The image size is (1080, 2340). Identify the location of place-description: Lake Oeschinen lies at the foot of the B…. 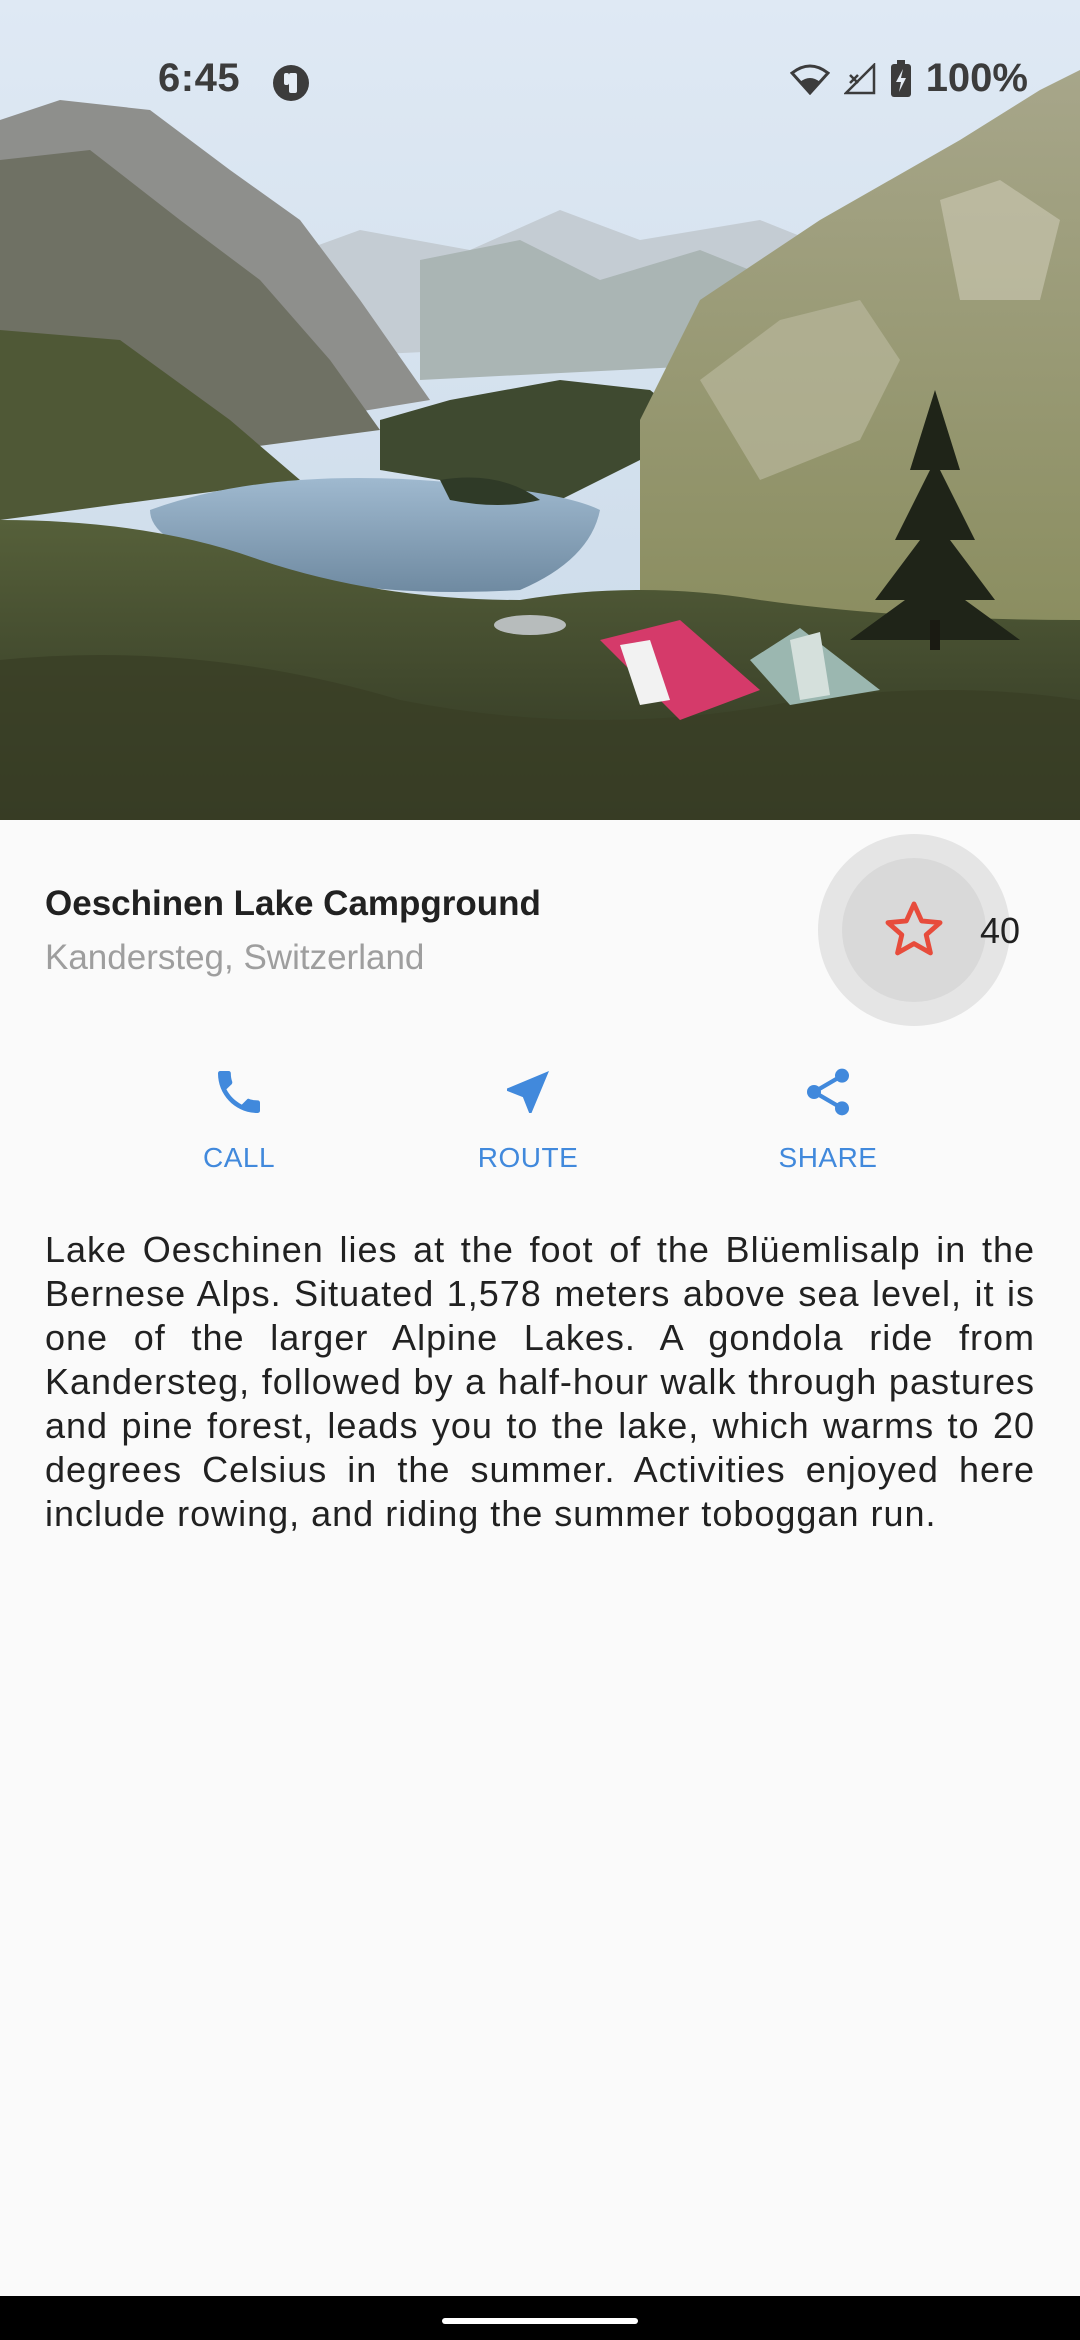
(540, 1381).